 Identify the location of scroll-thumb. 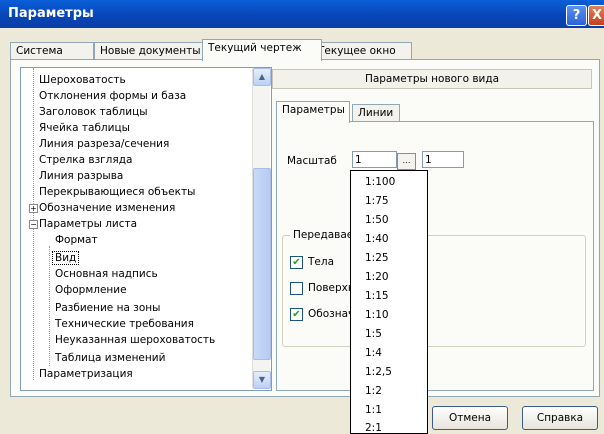
(262, 264).